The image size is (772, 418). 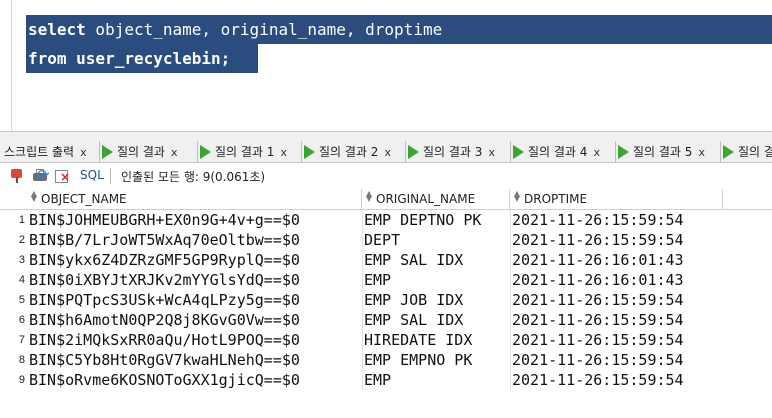 What do you see at coordinates (437, 360) in the screenshot?
I see `cell-original-name: EMP EMPNO PK` at bounding box center [437, 360].